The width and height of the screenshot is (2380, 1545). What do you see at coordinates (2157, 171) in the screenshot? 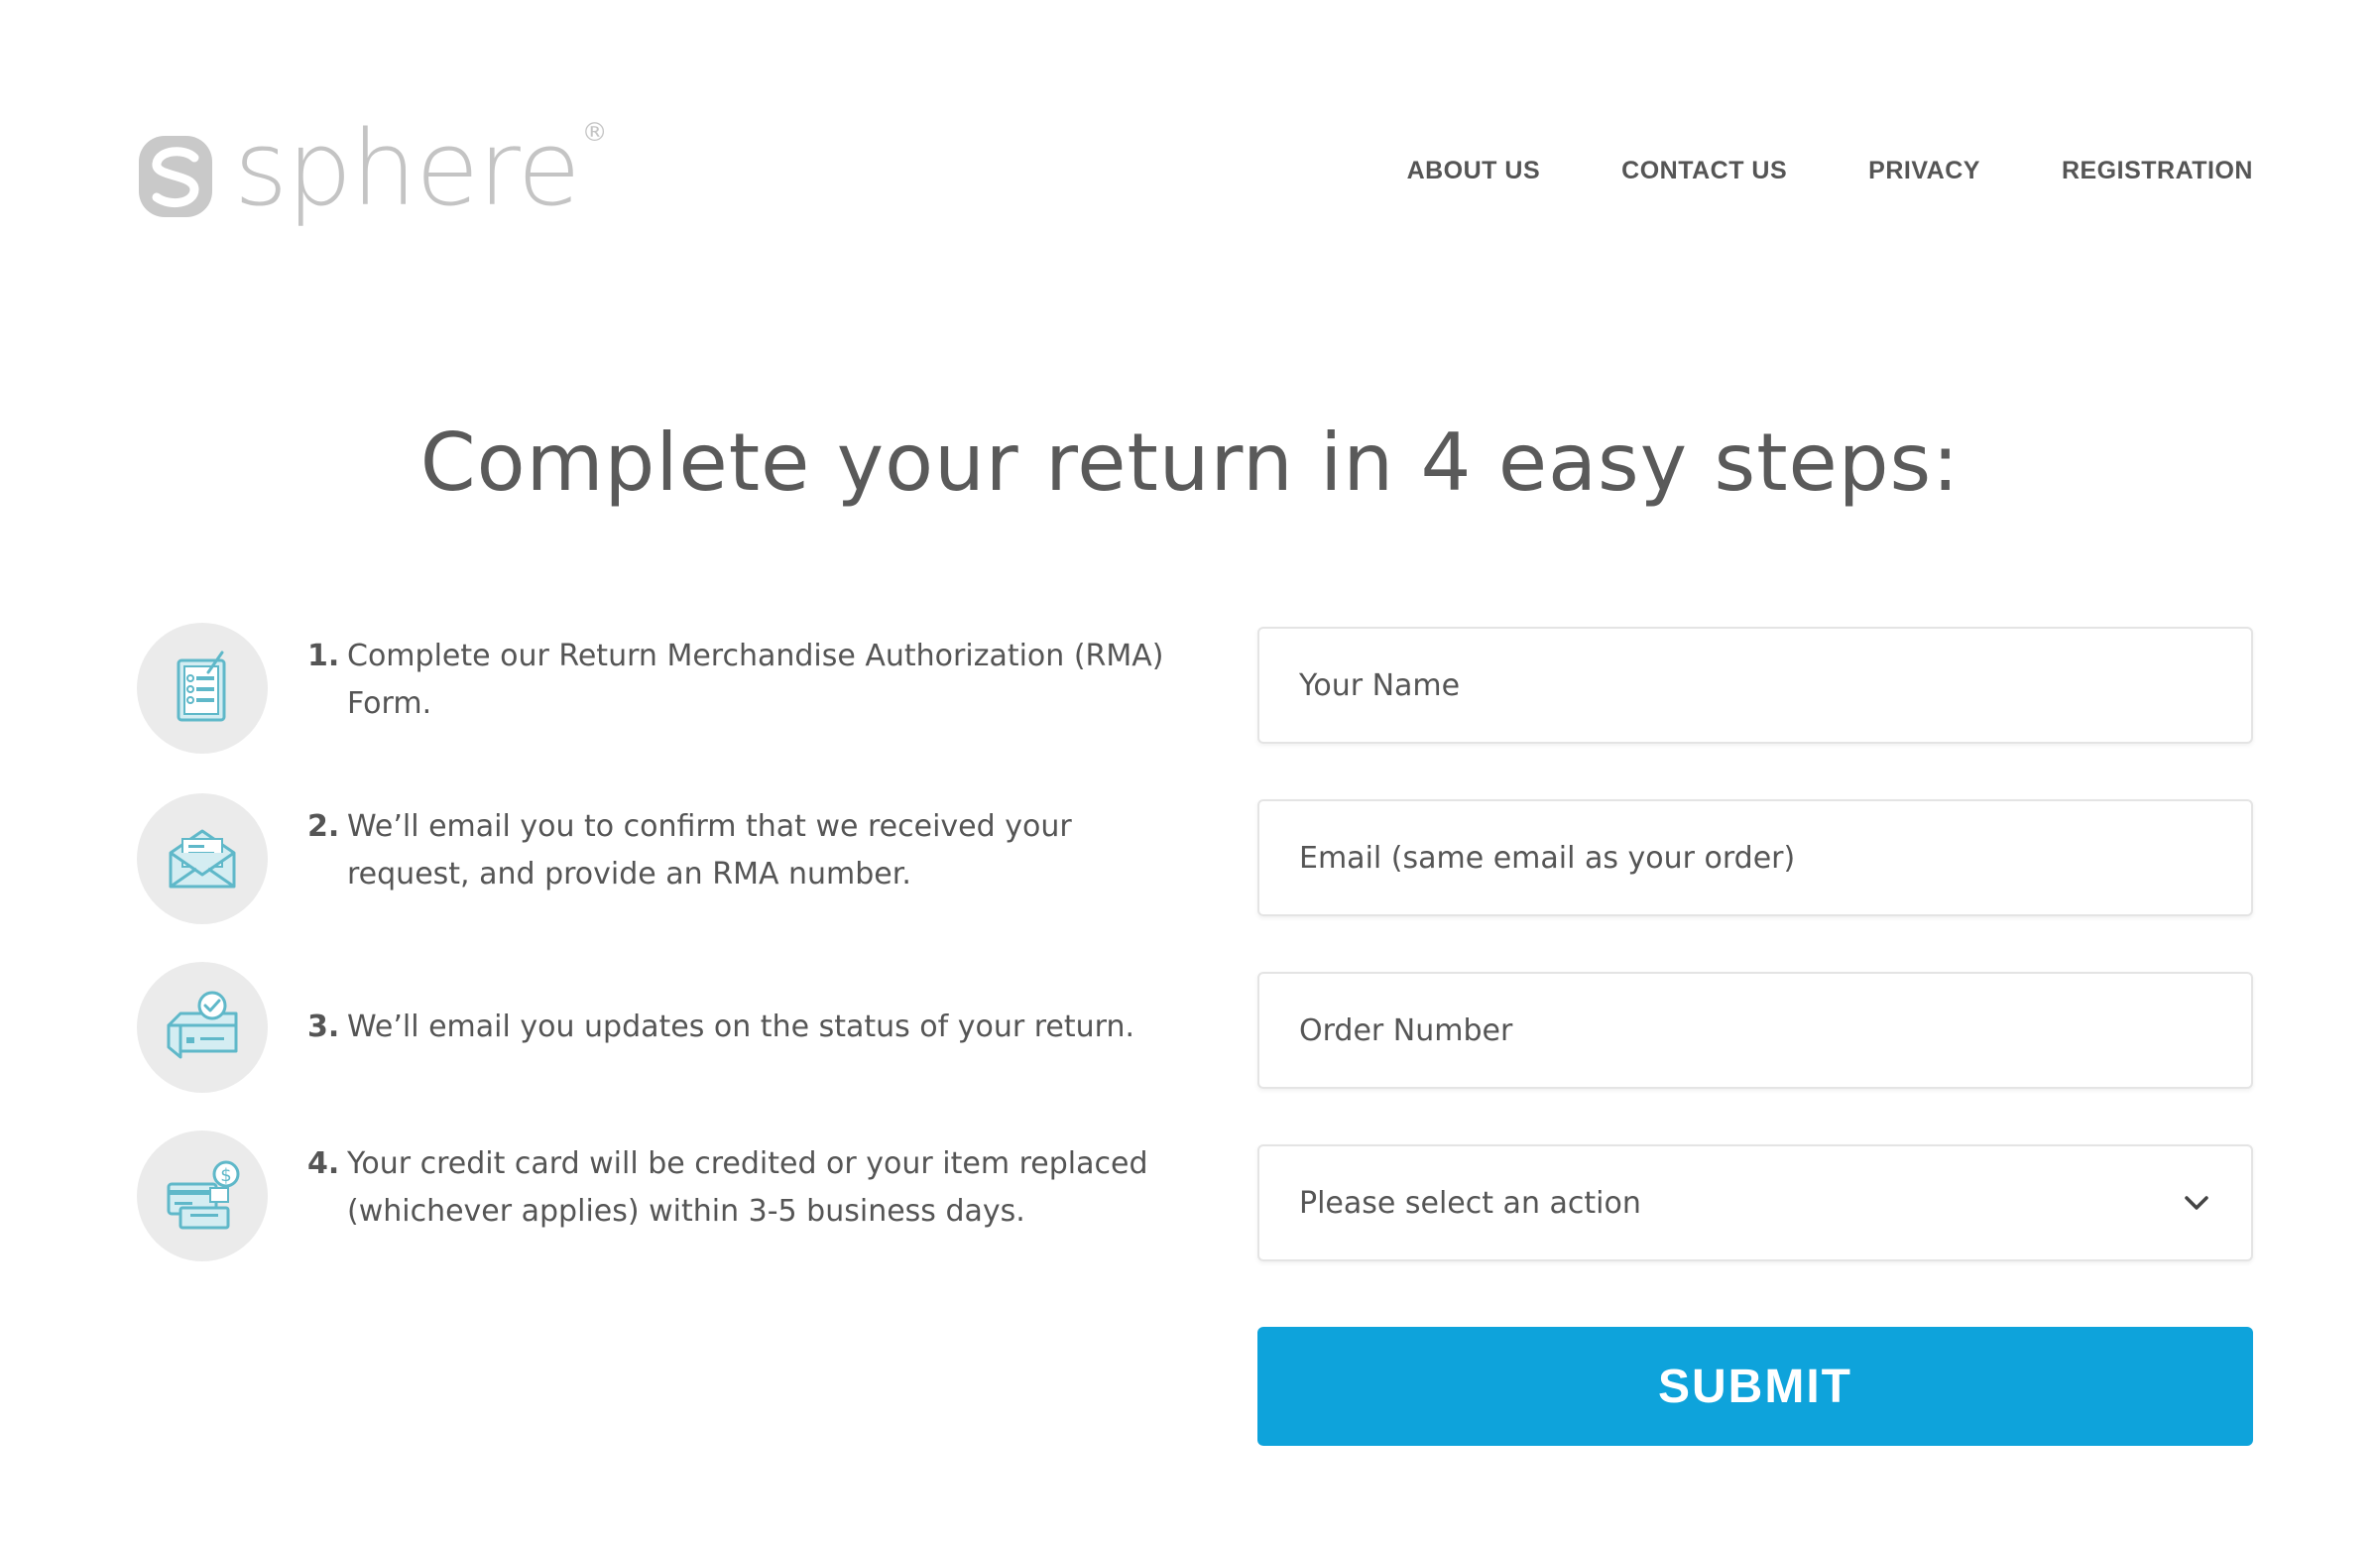
I see `nav-registration: REGISTRATION` at bounding box center [2157, 171].